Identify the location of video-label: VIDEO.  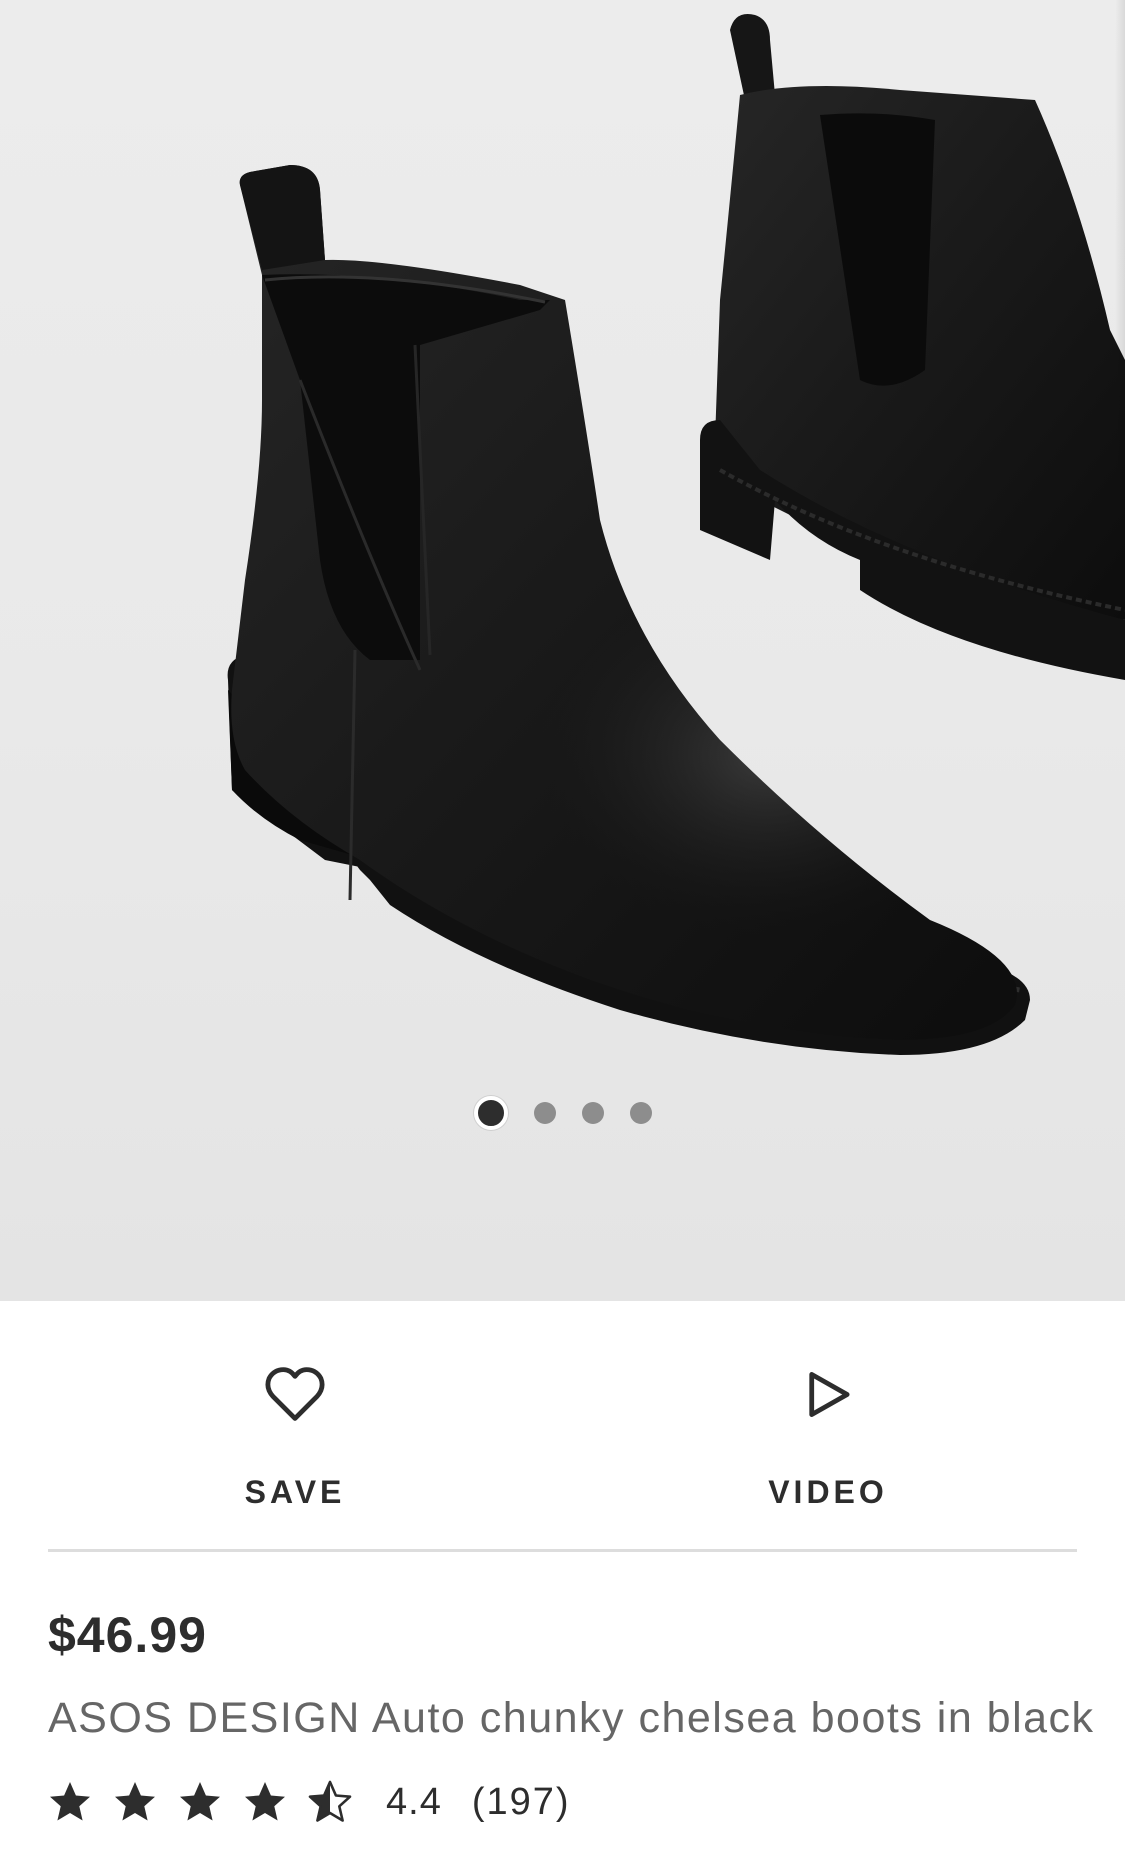
(828, 1492).